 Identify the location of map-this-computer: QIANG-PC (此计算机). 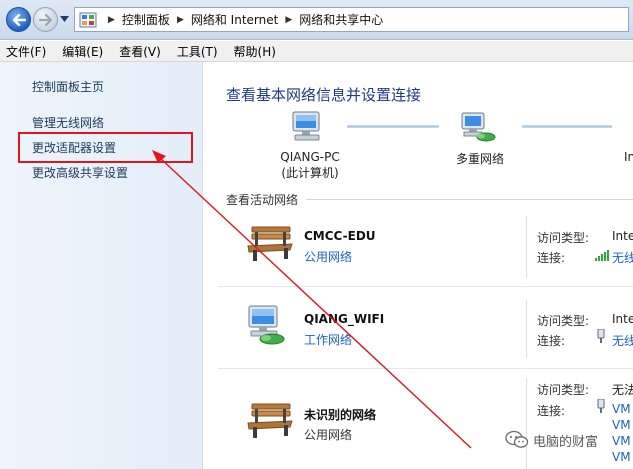
(310, 165).